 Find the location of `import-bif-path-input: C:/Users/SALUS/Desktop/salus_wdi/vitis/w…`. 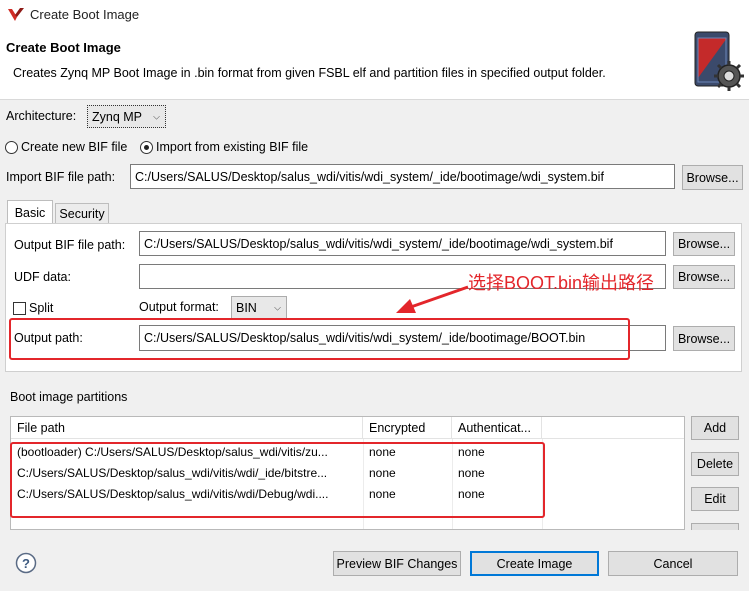

import-bif-path-input: C:/Users/SALUS/Desktop/salus_wdi/vitis/w… is located at coordinates (402, 176).